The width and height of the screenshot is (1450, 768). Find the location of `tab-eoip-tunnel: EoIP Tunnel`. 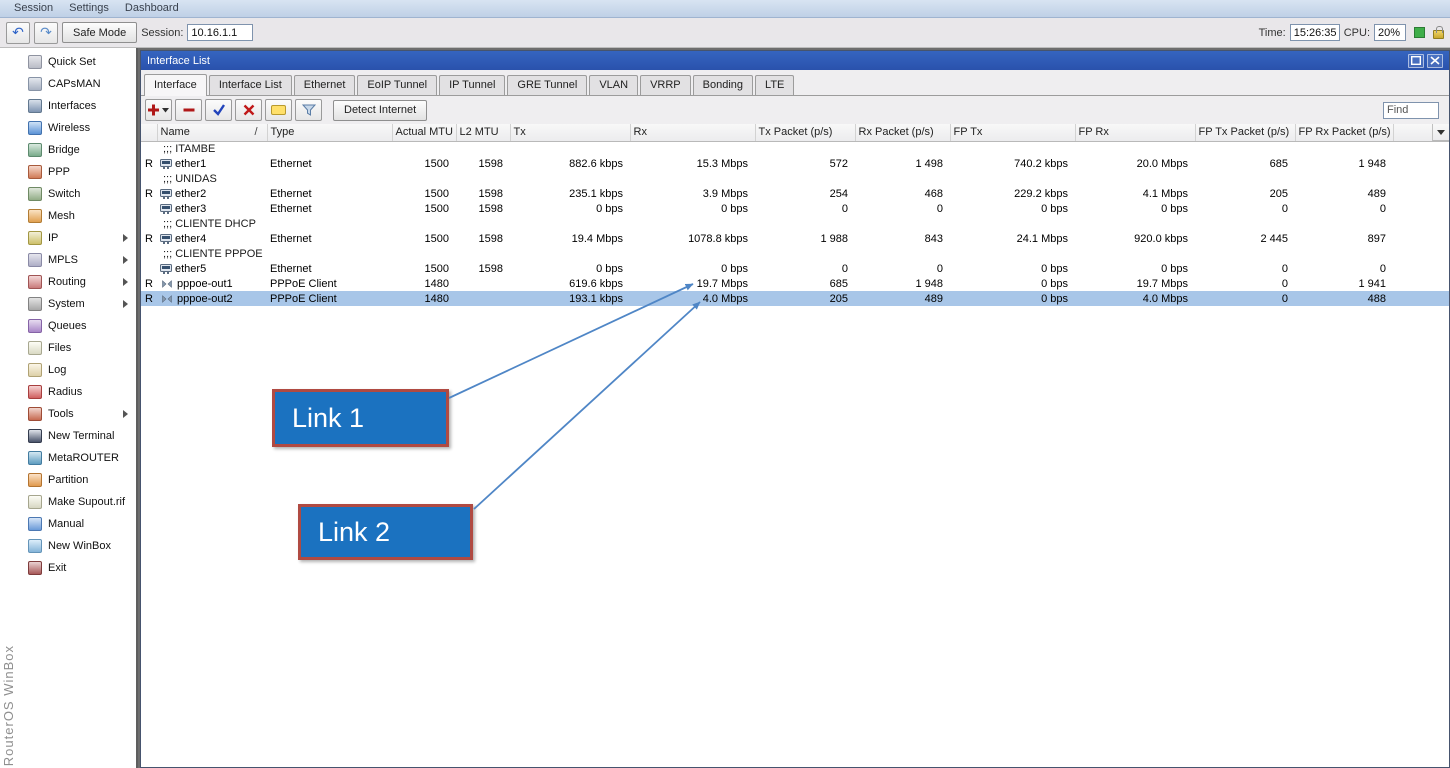

tab-eoip-tunnel: EoIP Tunnel is located at coordinates (397, 85).